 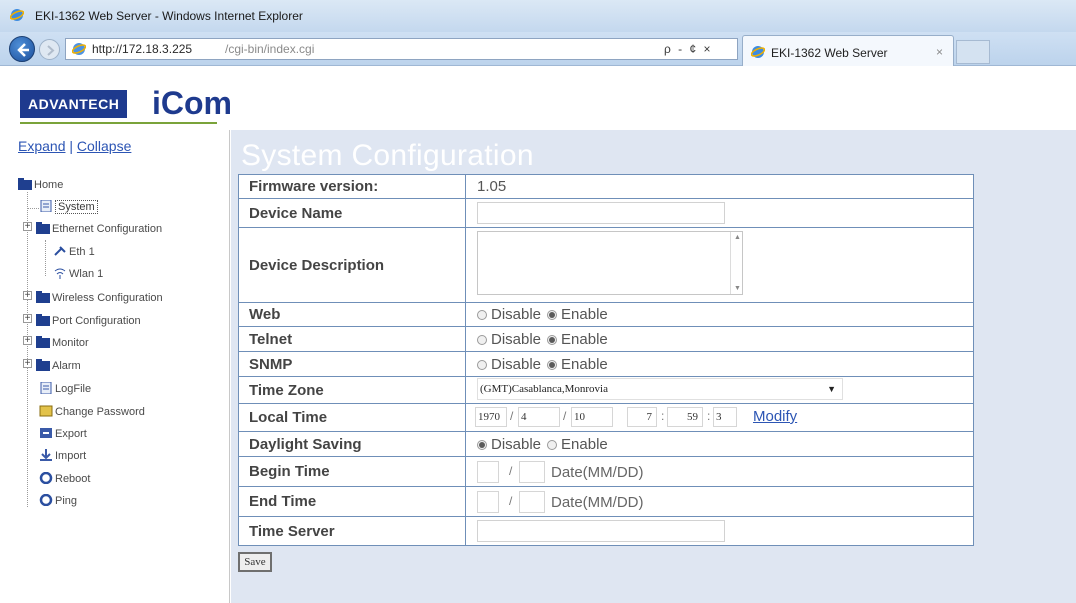 What do you see at coordinates (592, 417) in the screenshot?
I see `day-field: 10` at bounding box center [592, 417].